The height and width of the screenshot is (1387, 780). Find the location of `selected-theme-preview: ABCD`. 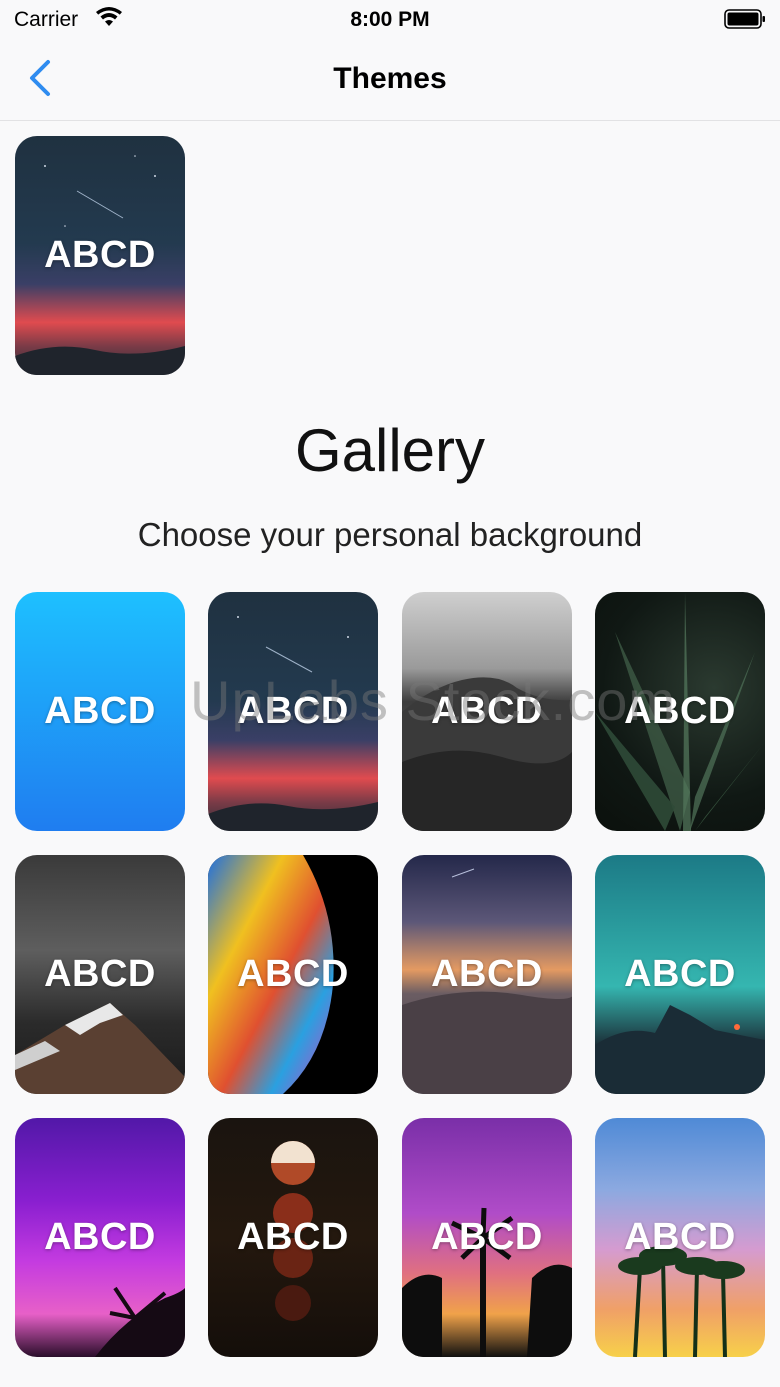

selected-theme-preview: ABCD is located at coordinates (100, 255).